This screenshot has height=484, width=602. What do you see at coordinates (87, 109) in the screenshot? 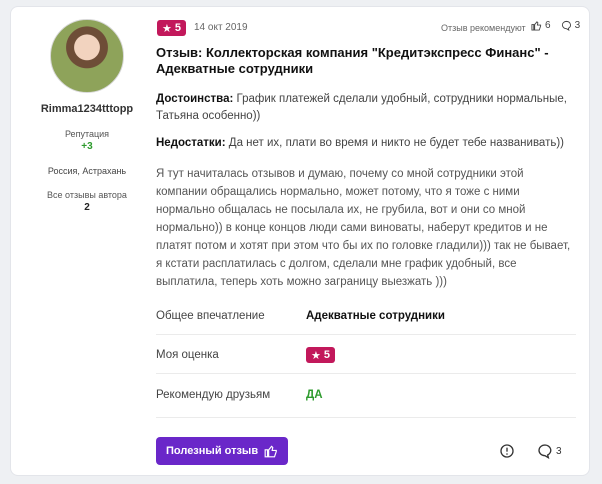
I see `author-username: Rimma1234tttopp` at bounding box center [87, 109].